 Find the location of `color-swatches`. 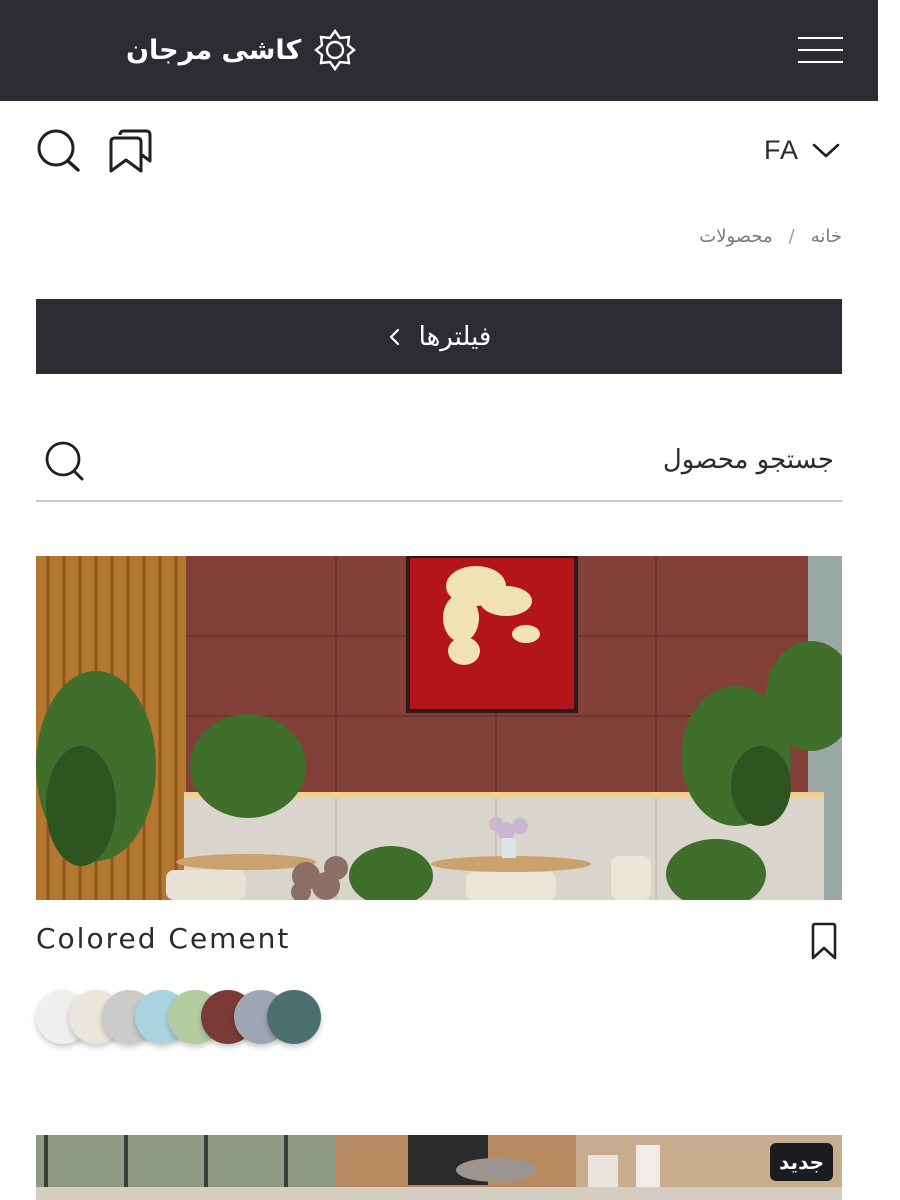

color-swatches is located at coordinates (196, 1018).